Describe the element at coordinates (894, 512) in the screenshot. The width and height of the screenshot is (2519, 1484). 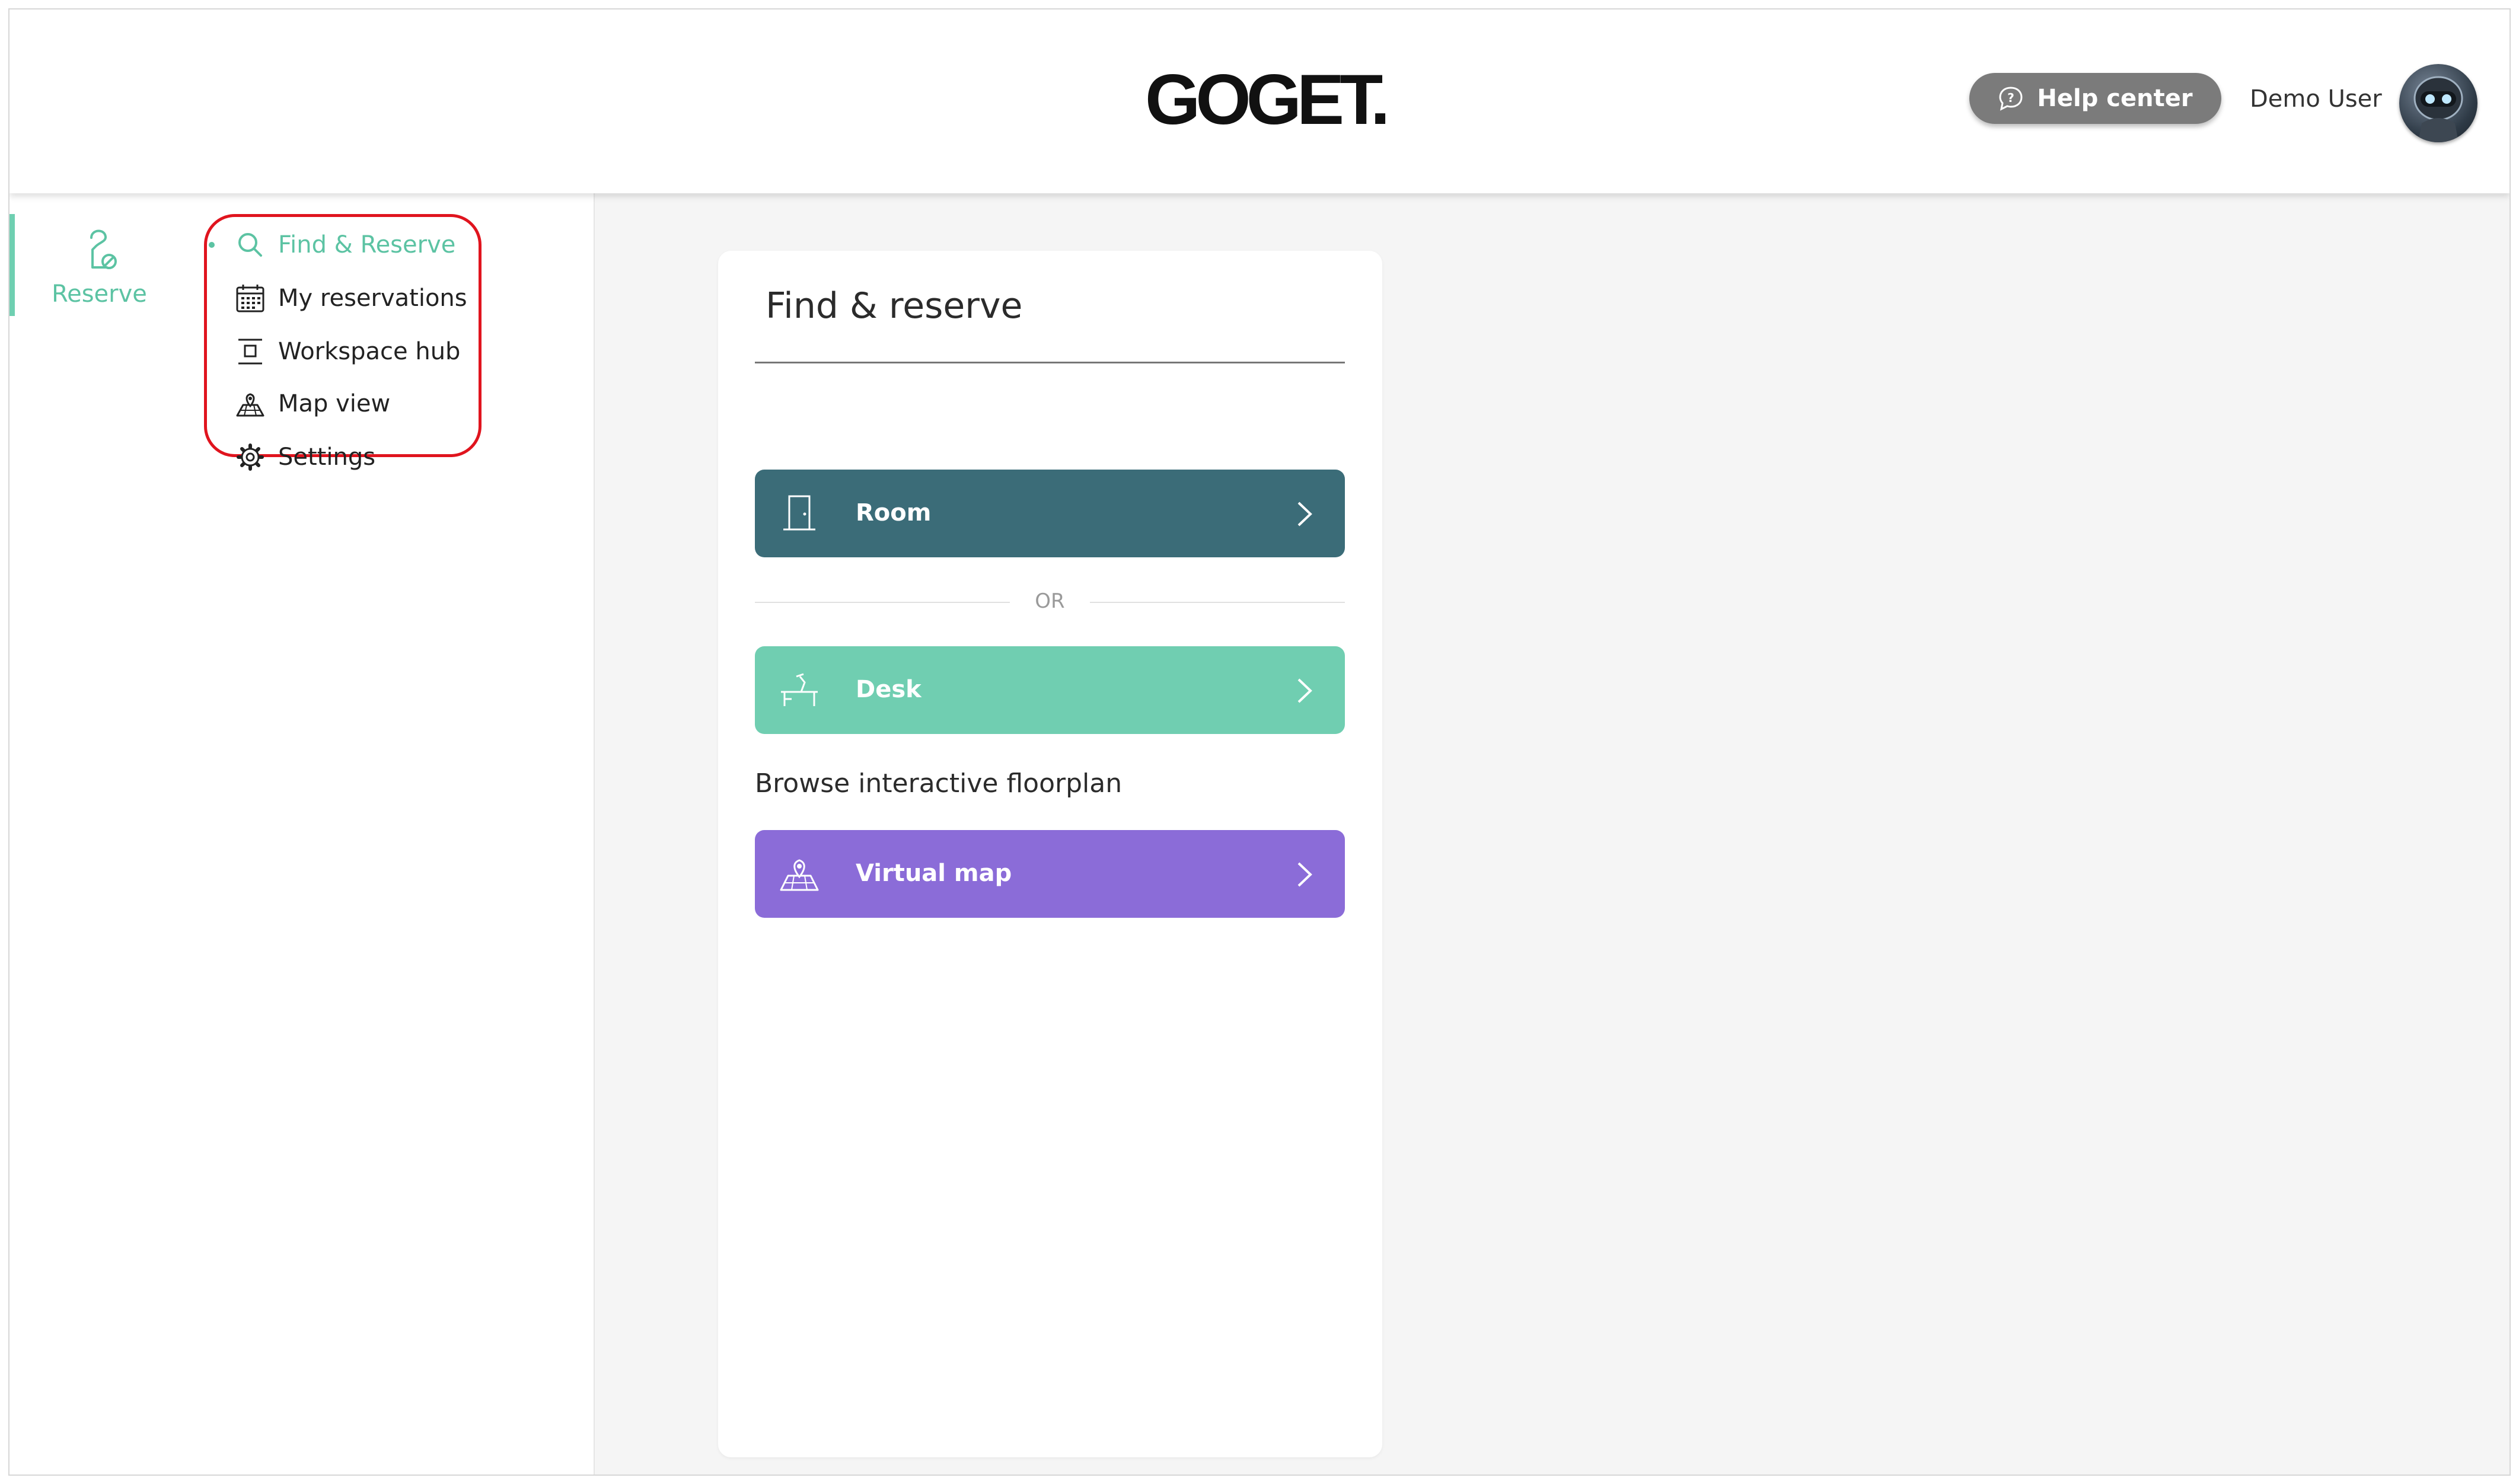
I see `room-label: Room` at that location.